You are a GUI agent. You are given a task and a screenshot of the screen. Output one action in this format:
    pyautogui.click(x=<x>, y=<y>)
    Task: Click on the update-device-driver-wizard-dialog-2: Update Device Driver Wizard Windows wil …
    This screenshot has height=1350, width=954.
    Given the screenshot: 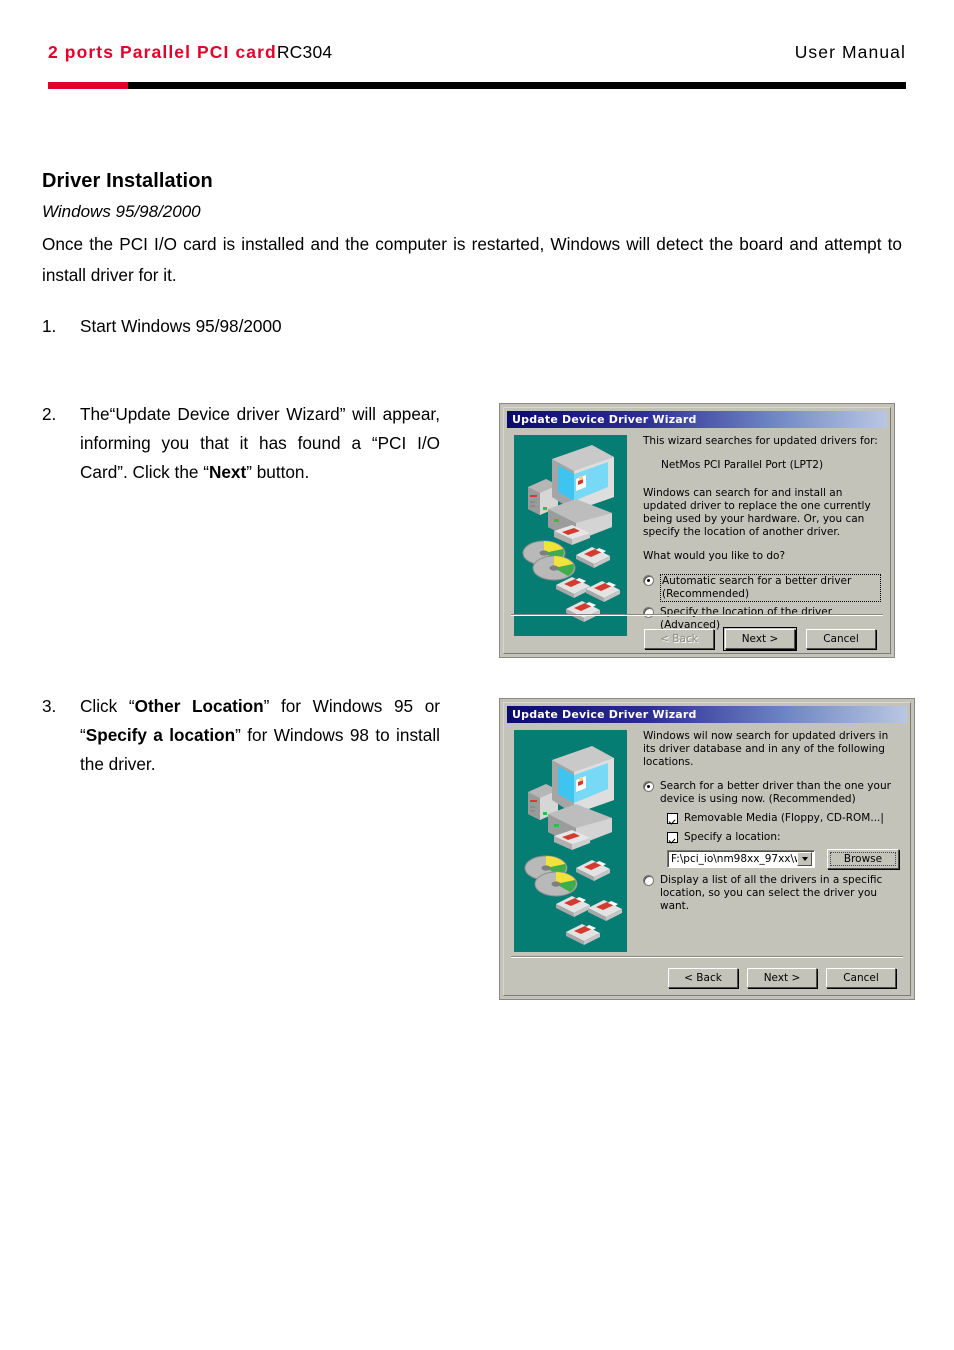 What is the action you would take?
    pyautogui.click(x=707, y=849)
    